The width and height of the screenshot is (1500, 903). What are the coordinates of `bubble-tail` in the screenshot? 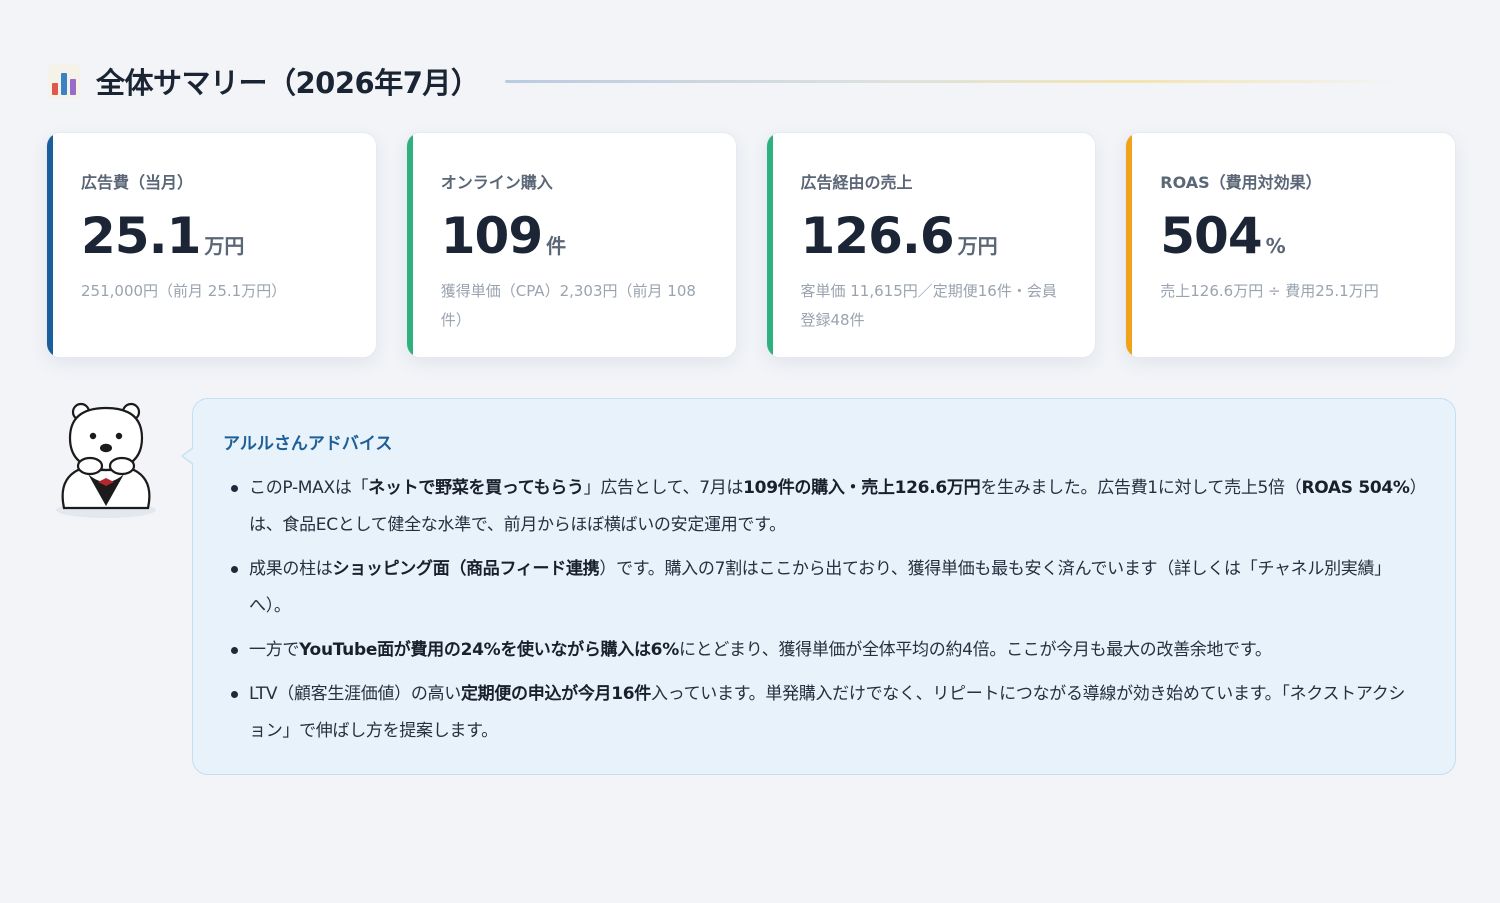 It's located at (187, 456).